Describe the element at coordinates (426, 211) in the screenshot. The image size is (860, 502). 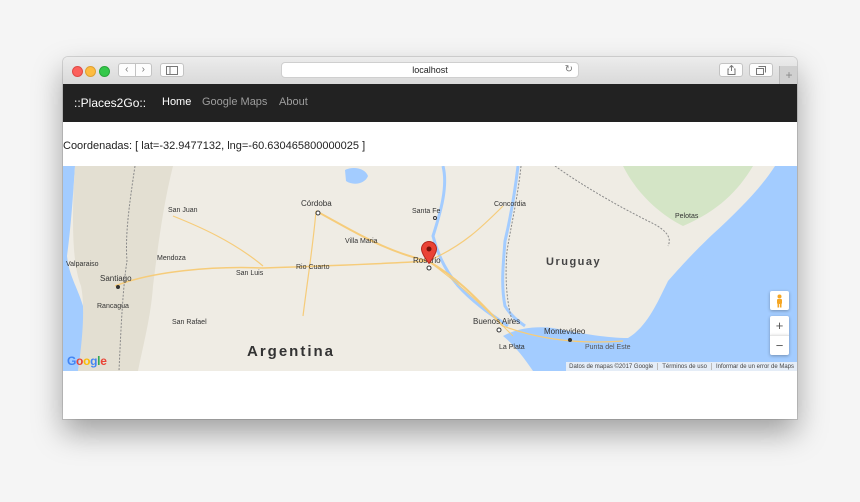
I see `label-santa-fe: Santa Fe` at that location.